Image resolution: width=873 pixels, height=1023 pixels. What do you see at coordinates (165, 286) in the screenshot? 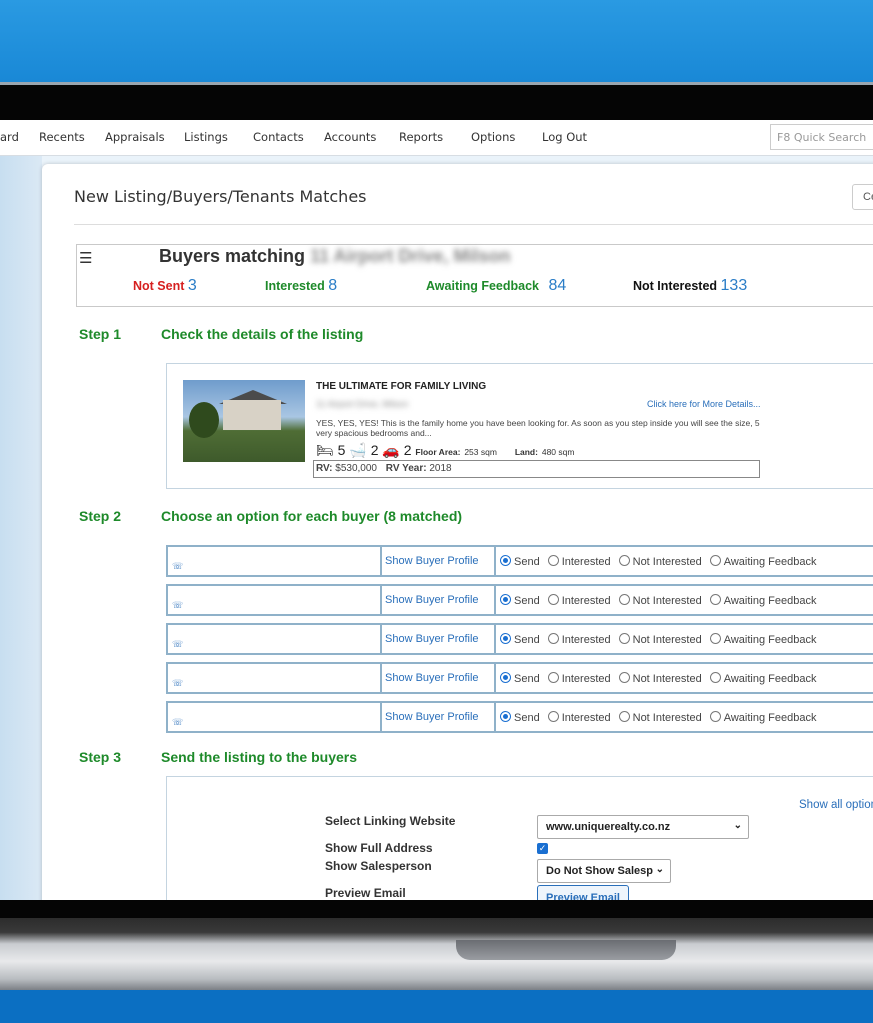
I see `not-sent-count: Not Sent 3` at bounding box center [165, 286].